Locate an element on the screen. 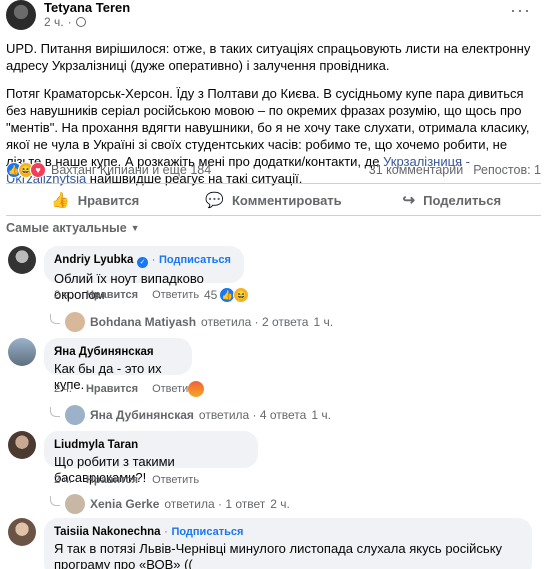  reaction-names: Вахтанг Кипиани и ещё 184 is located at coordinates (131, 170).